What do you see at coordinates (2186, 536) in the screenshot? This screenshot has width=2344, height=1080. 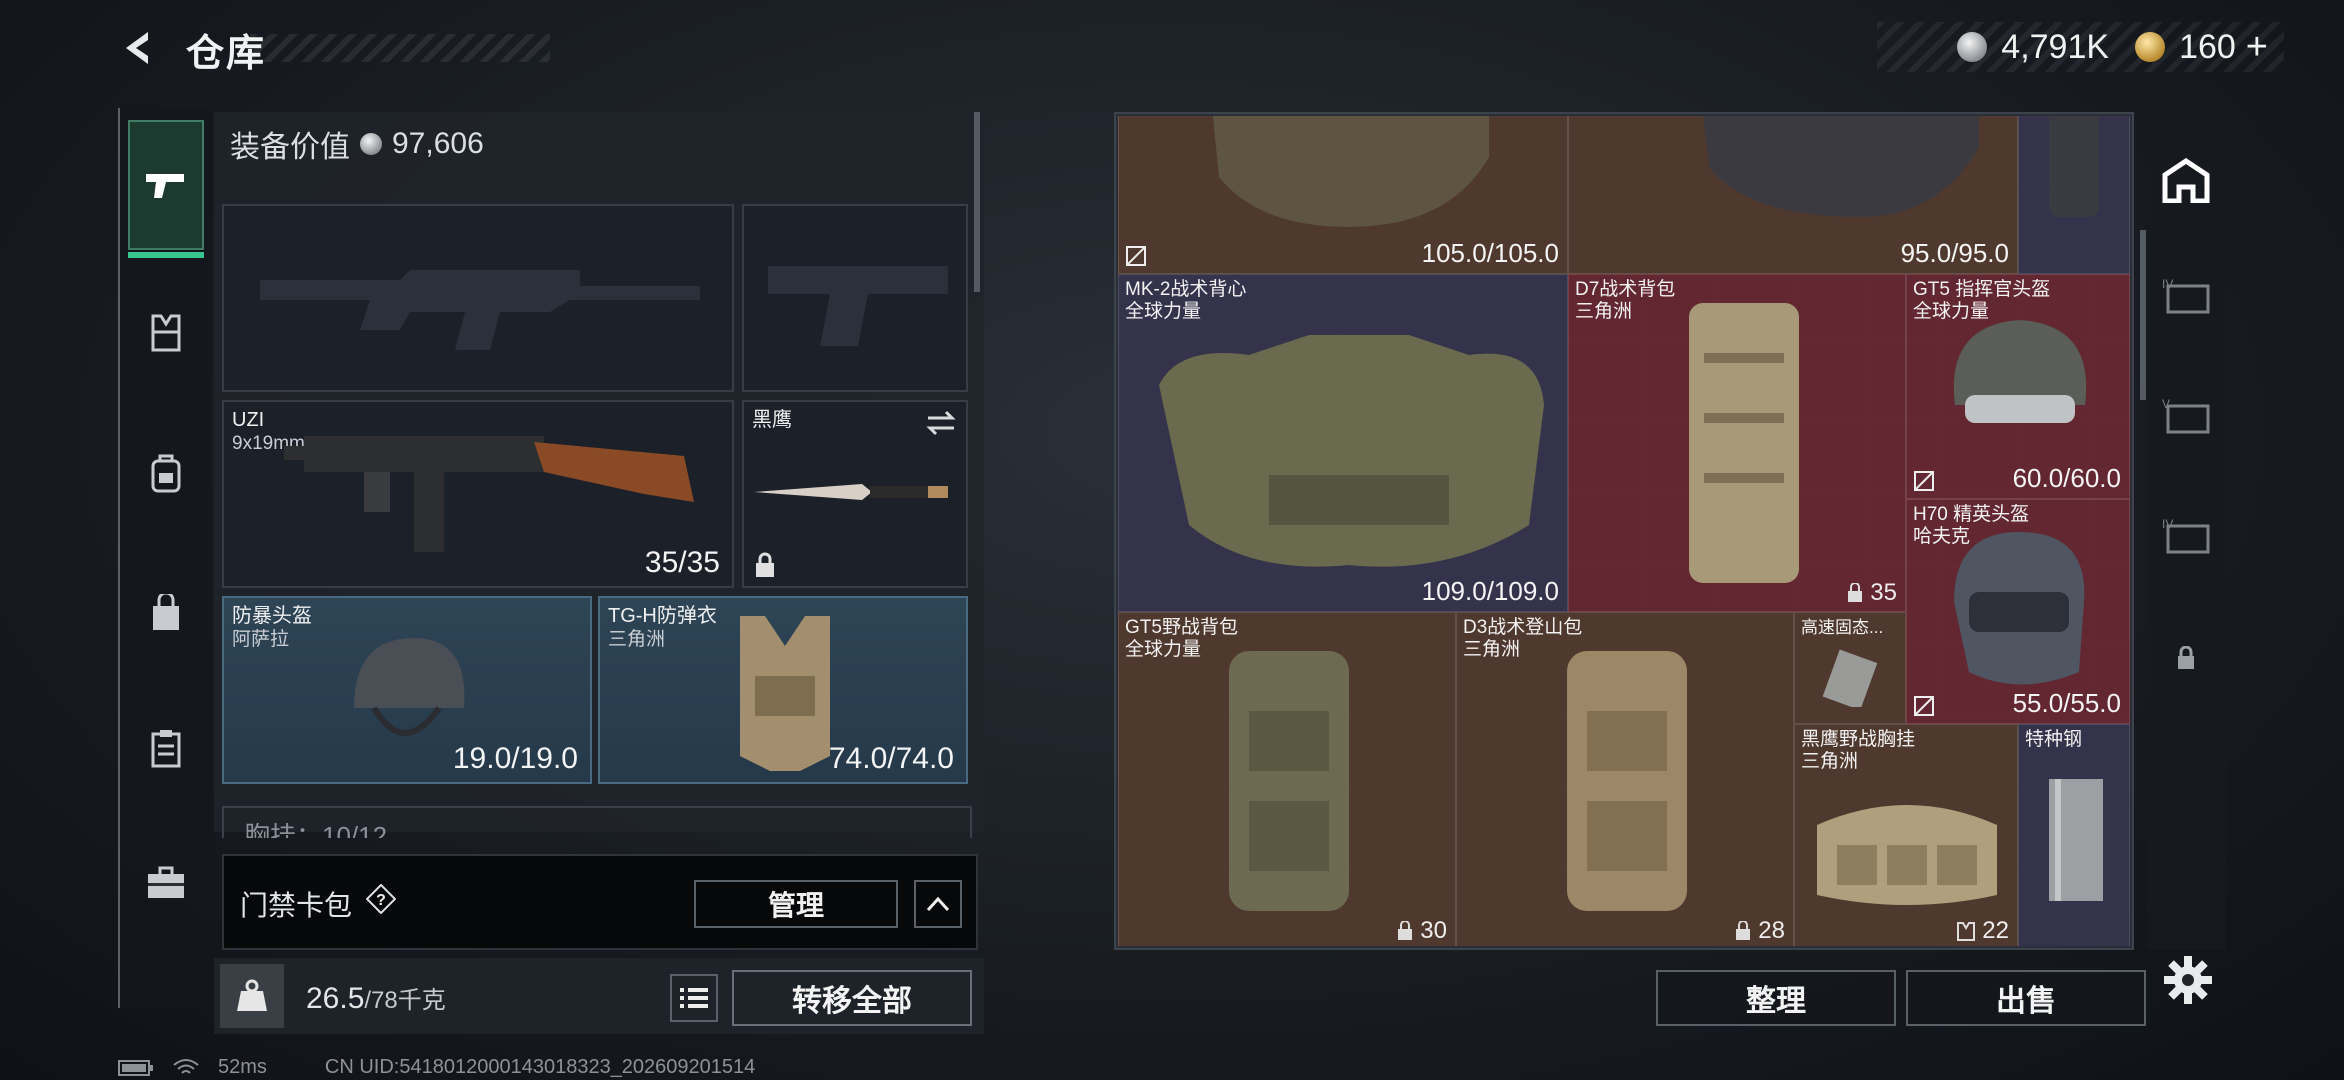 I see `storage-page-4-button: IV` at bounding box center [2186, 536].